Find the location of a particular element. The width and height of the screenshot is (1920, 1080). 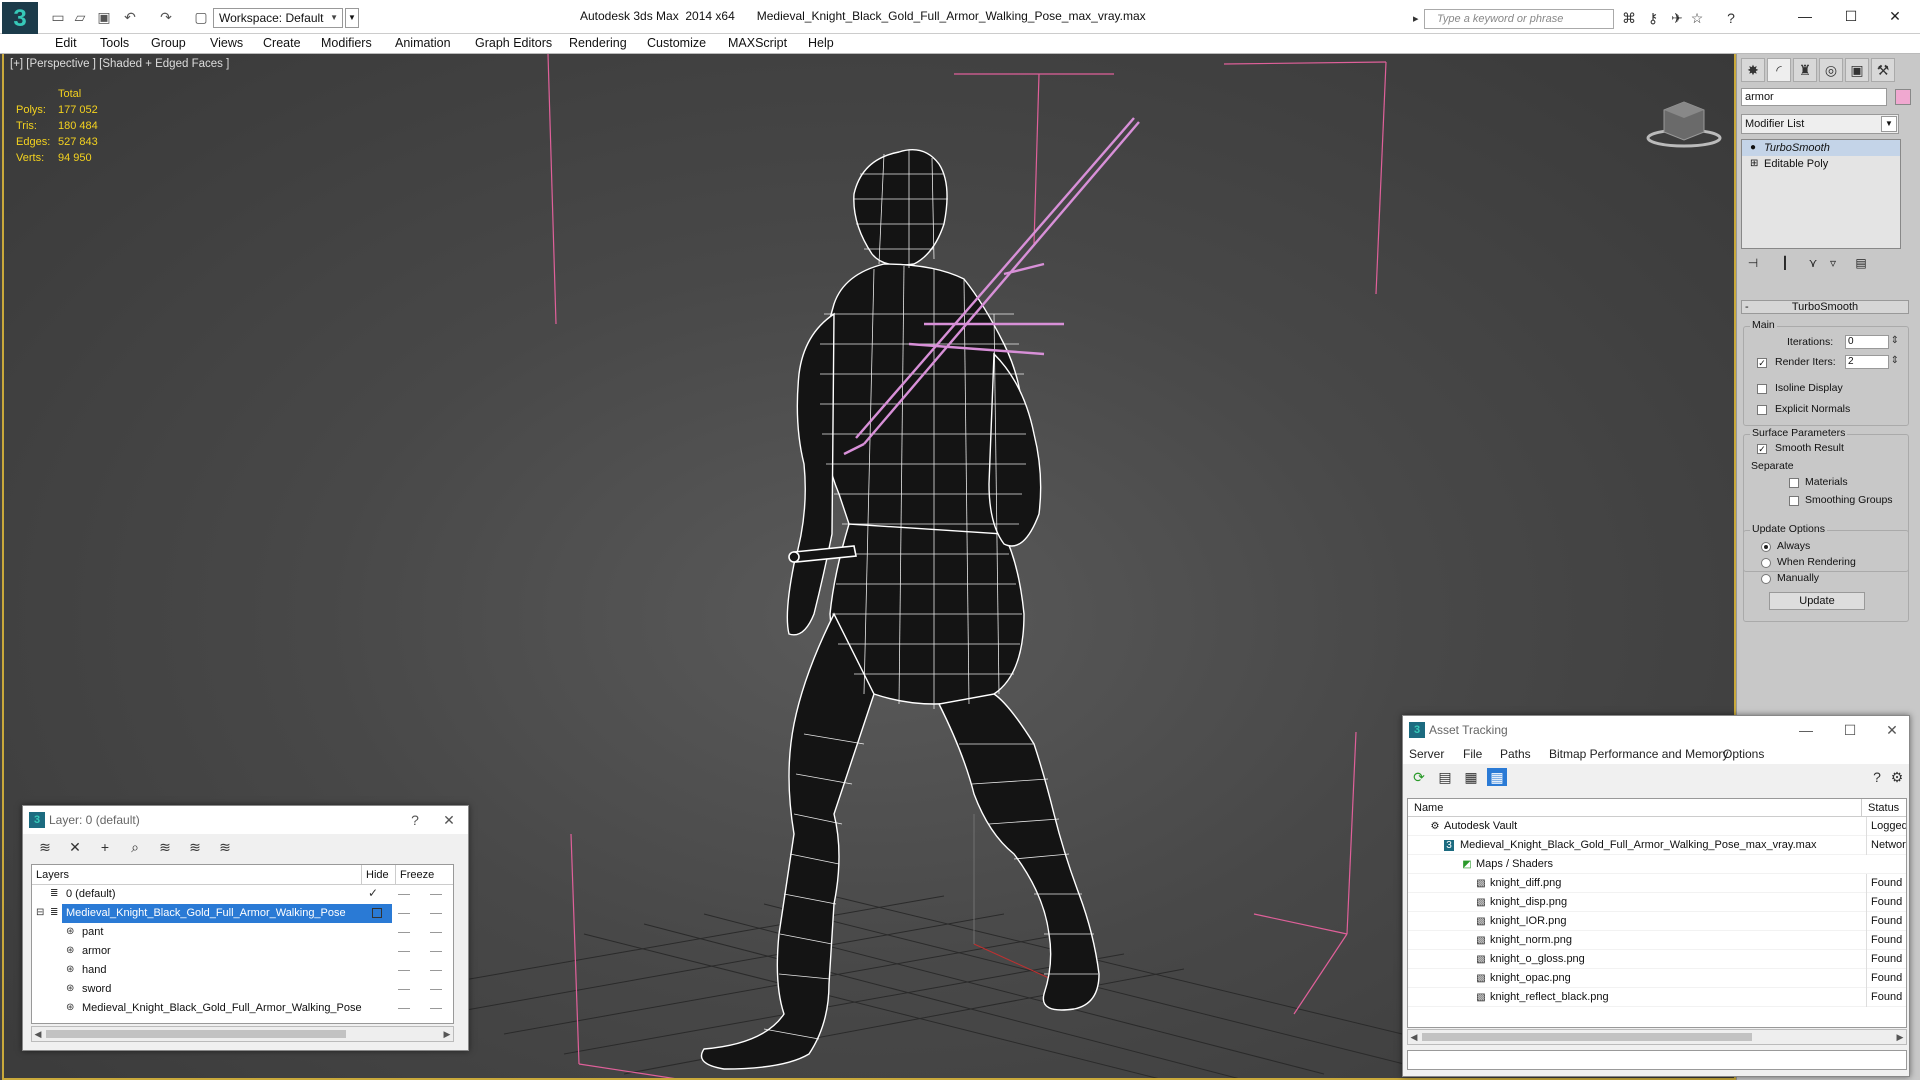

modify-tab-icon: ◜ is located at coordinates (1779, 70).